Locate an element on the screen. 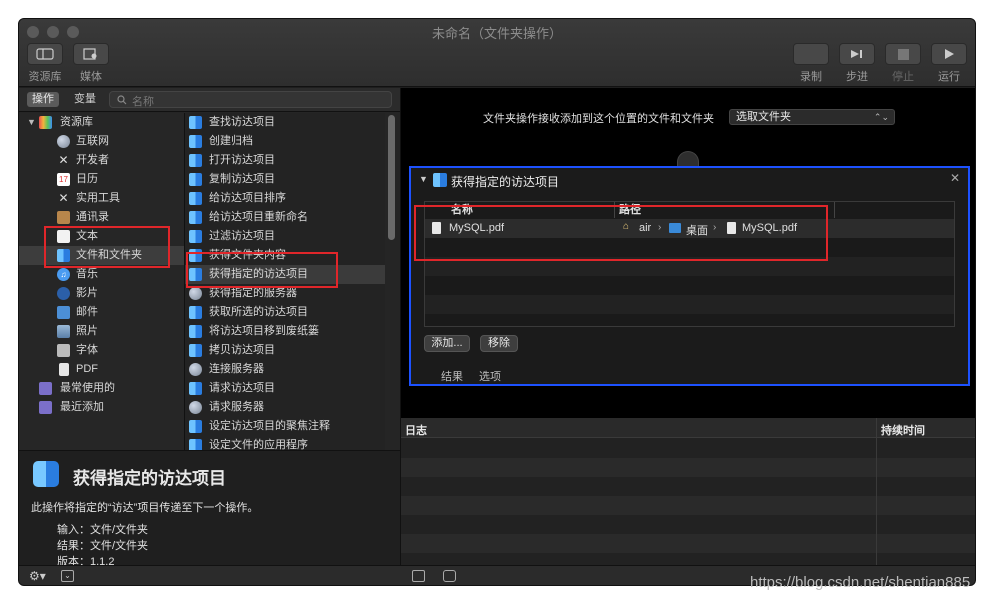 The width and height of the screenshot is (994, 603). empty-row is located at coordinates (689, 304).